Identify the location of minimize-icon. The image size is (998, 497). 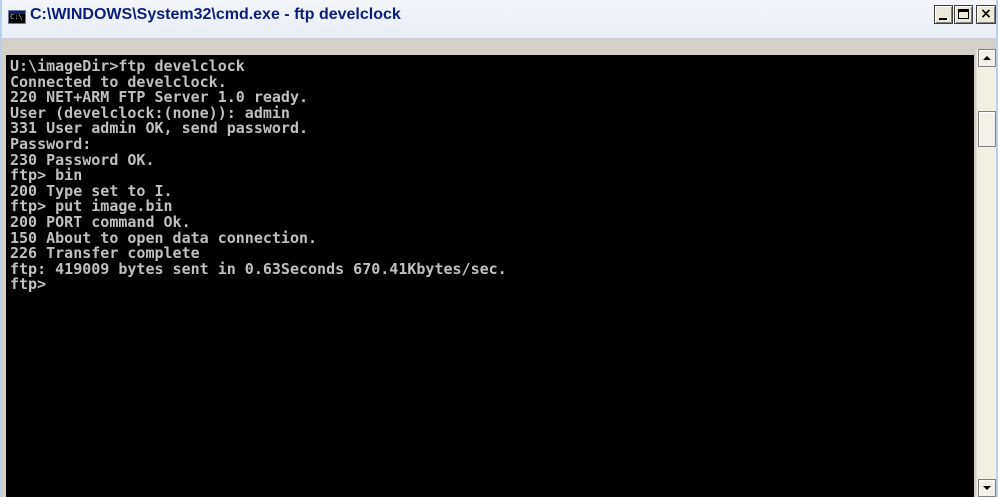
(943, 19).